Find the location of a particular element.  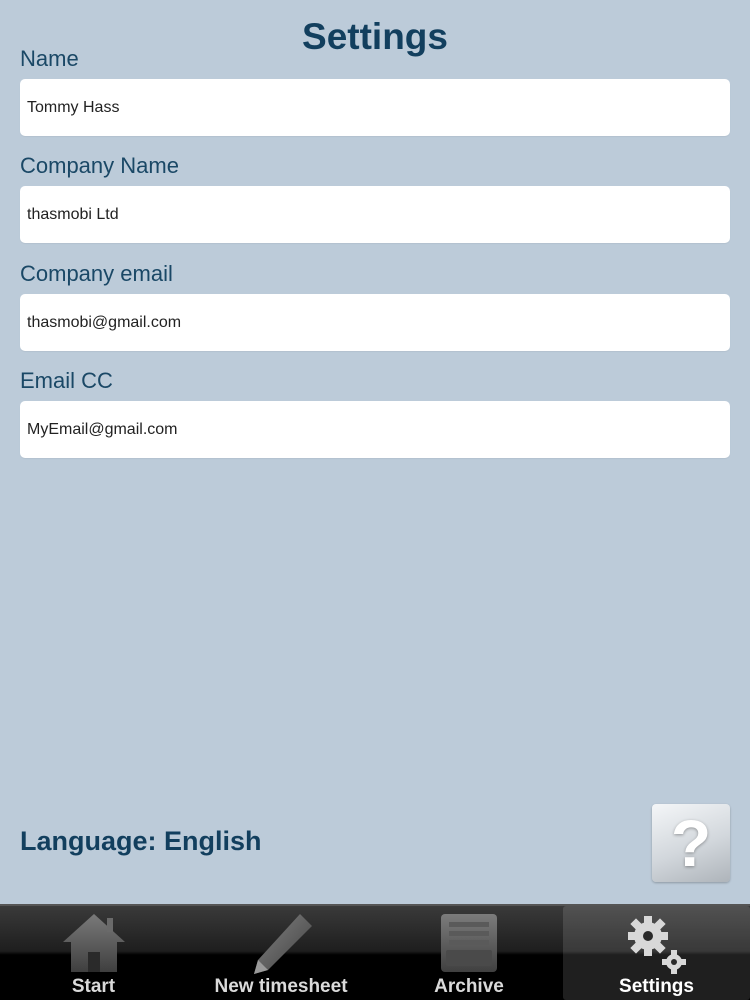

tab-settings-label: Settings is located at coordinates (656, 986).